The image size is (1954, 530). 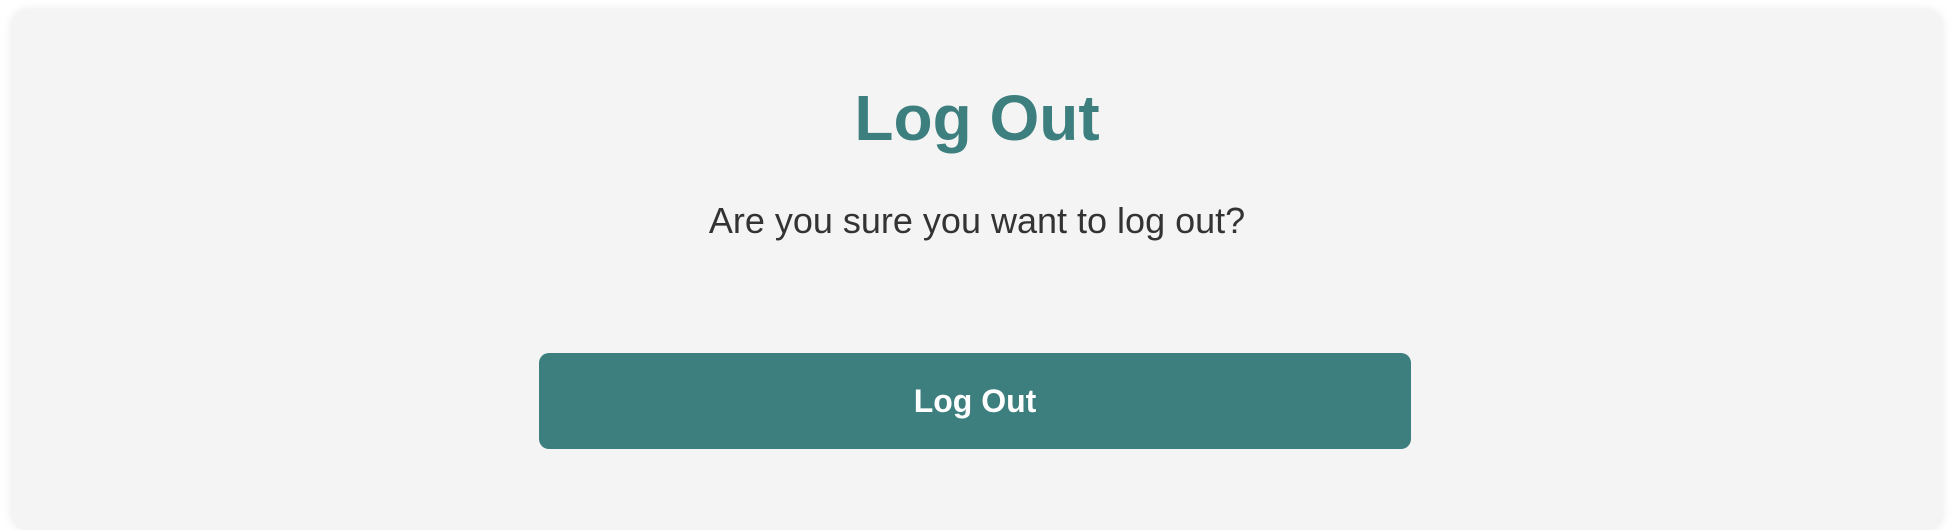 I want to click on confirmation-message: Are you sure you want to log out?, so click(x=977, y=220).